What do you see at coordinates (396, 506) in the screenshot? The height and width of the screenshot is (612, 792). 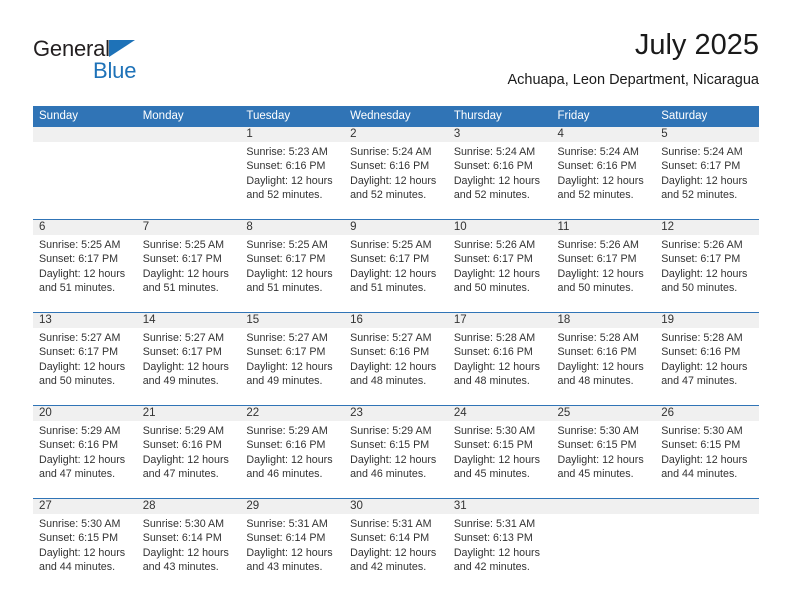 I see `day-cell: 30` at bounding box center [396, 506].